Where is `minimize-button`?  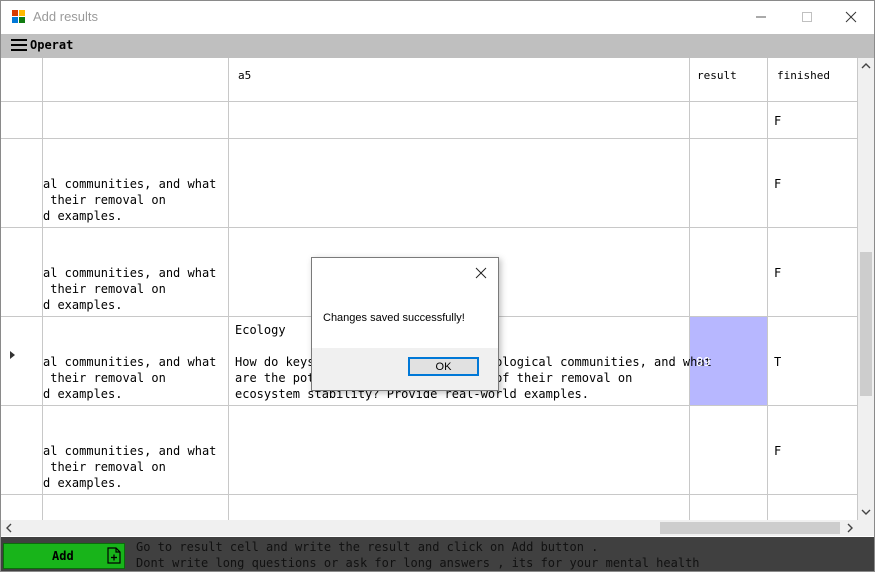 minimize-button is located at coordinates (761, 17).